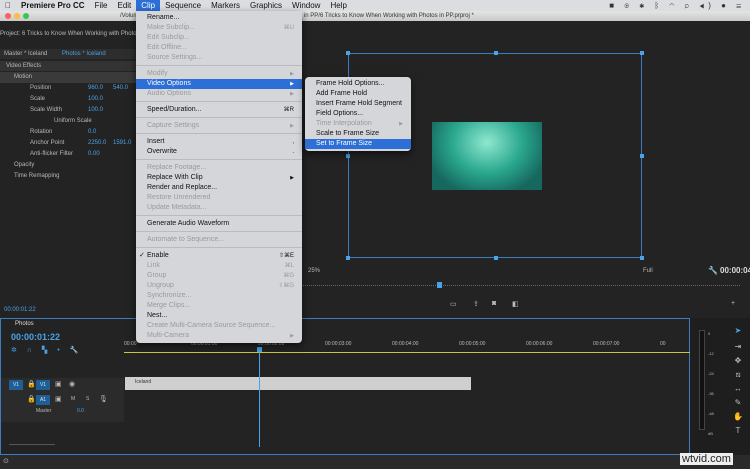 This screenshot has width=750, height=469. What do you see at coordinates (487, 156) in the screenshot?
I see `iceland-photo` at bounding box center [487, 156].